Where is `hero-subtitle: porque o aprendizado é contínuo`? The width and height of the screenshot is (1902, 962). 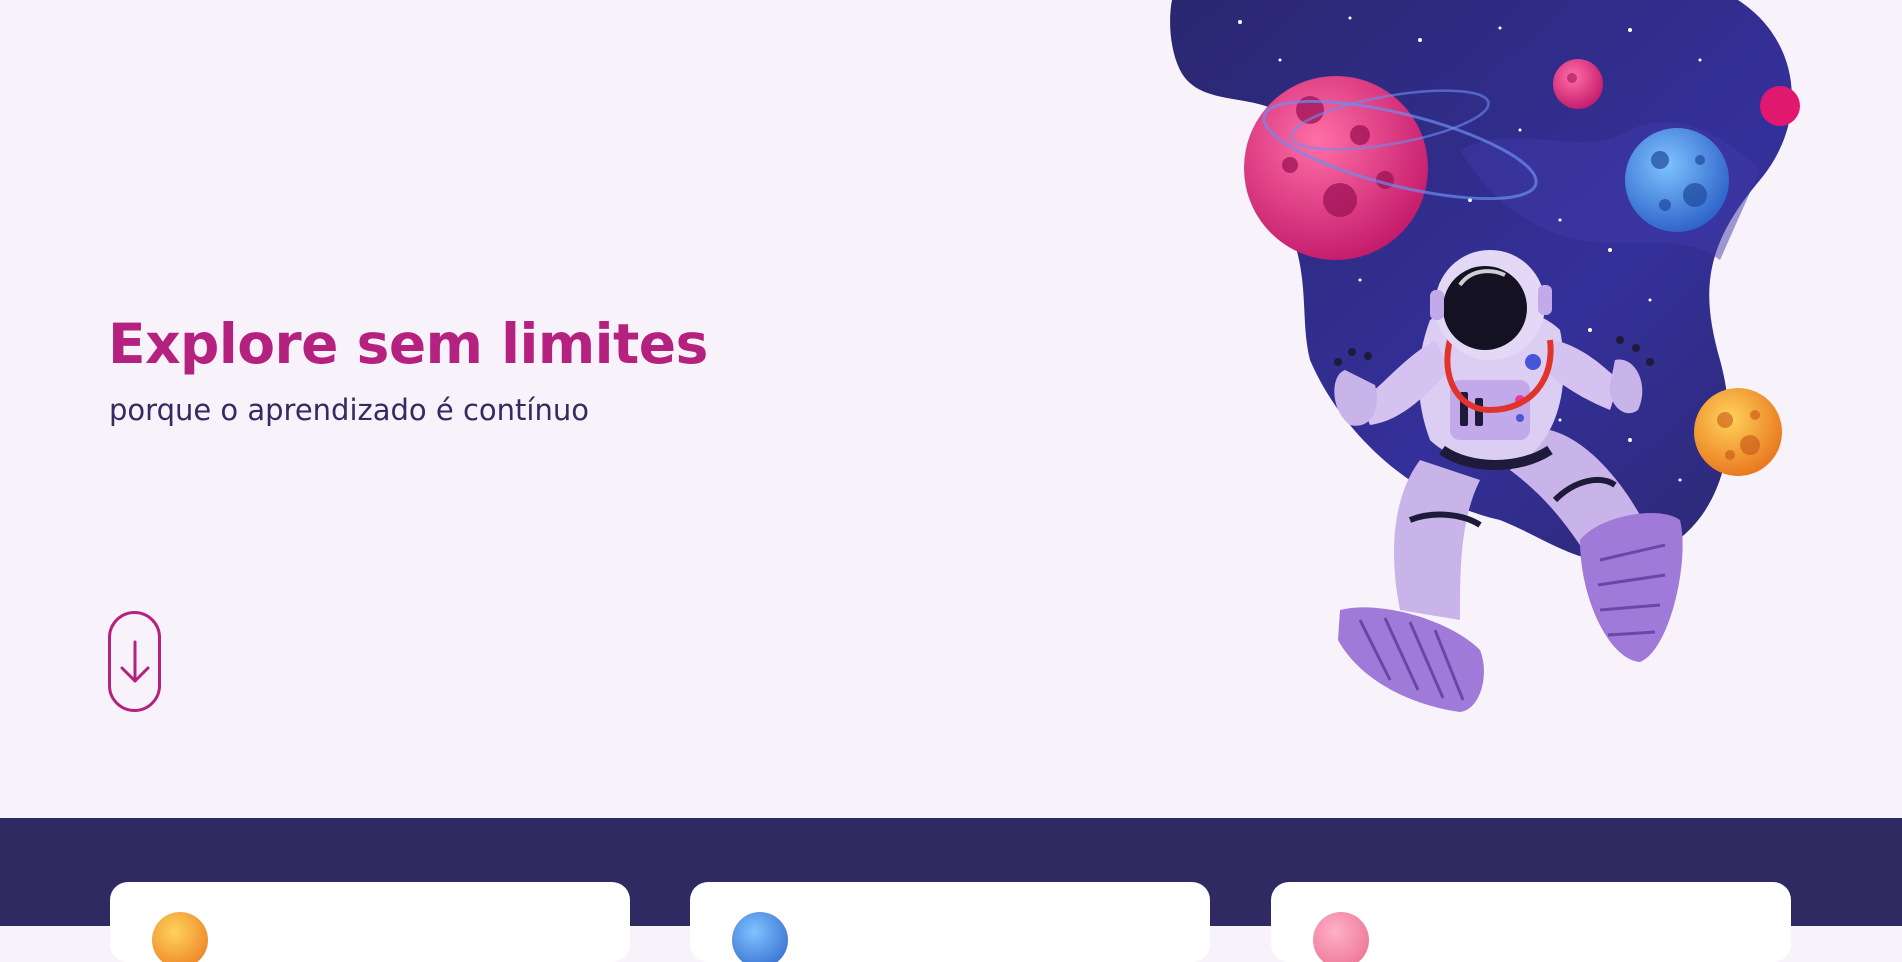
hero-subtitle: porque o aprendizado é contínuo is located at coordinates (349, 410).